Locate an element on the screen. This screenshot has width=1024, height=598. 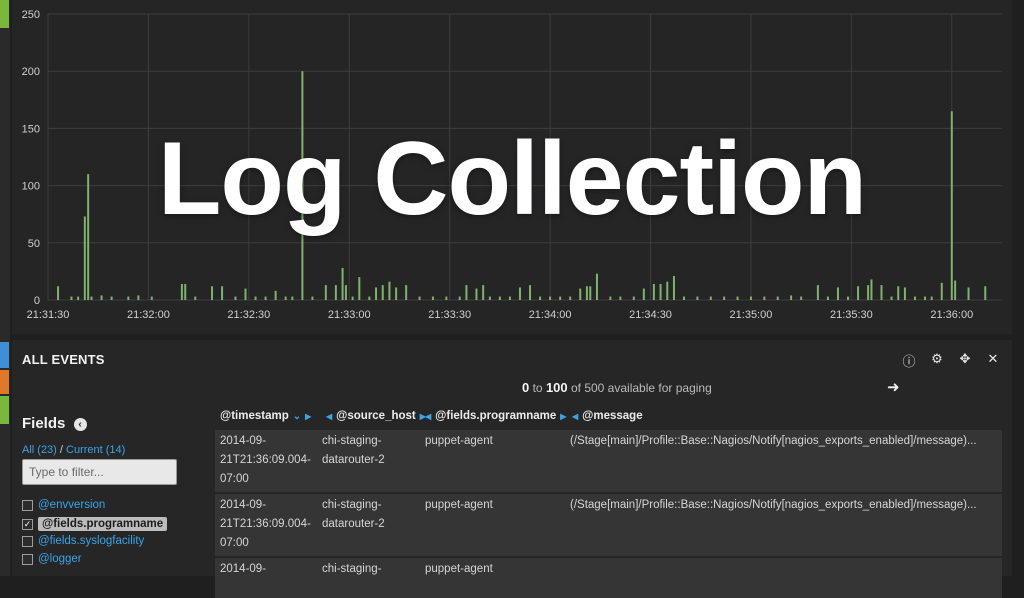
fields-current-link: Current (14) is located at coordinates (95, 450).